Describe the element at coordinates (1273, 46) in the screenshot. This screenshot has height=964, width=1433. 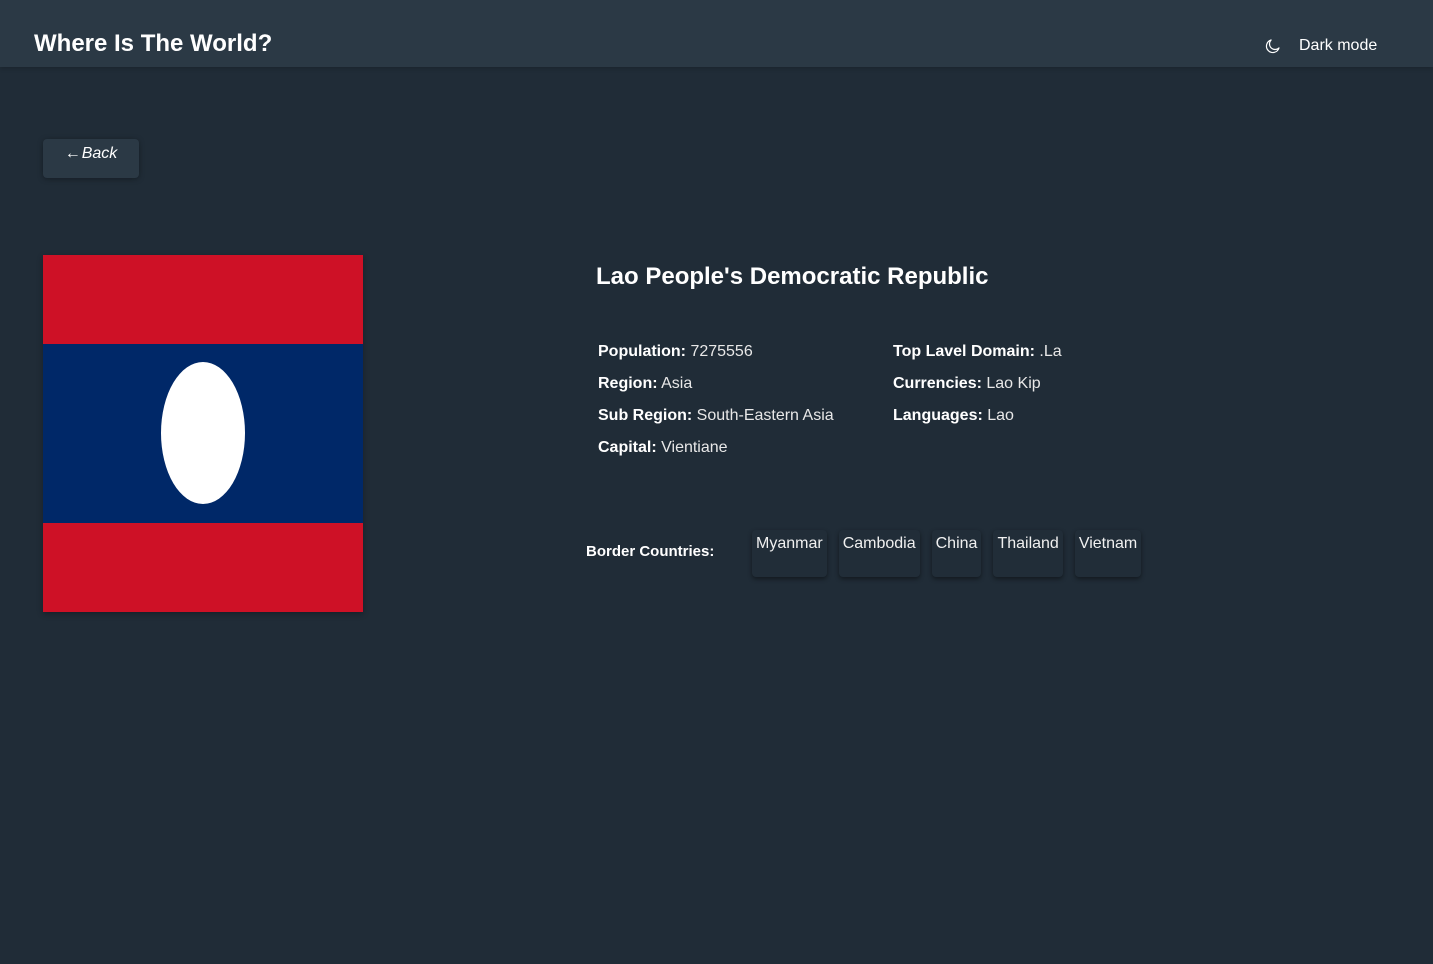
I see `moon-icon` at that location.